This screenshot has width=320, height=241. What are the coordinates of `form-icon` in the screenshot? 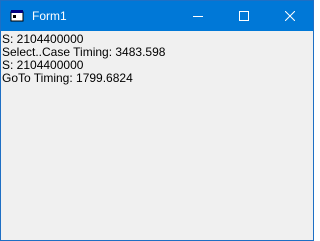 It's located at (17, 15).